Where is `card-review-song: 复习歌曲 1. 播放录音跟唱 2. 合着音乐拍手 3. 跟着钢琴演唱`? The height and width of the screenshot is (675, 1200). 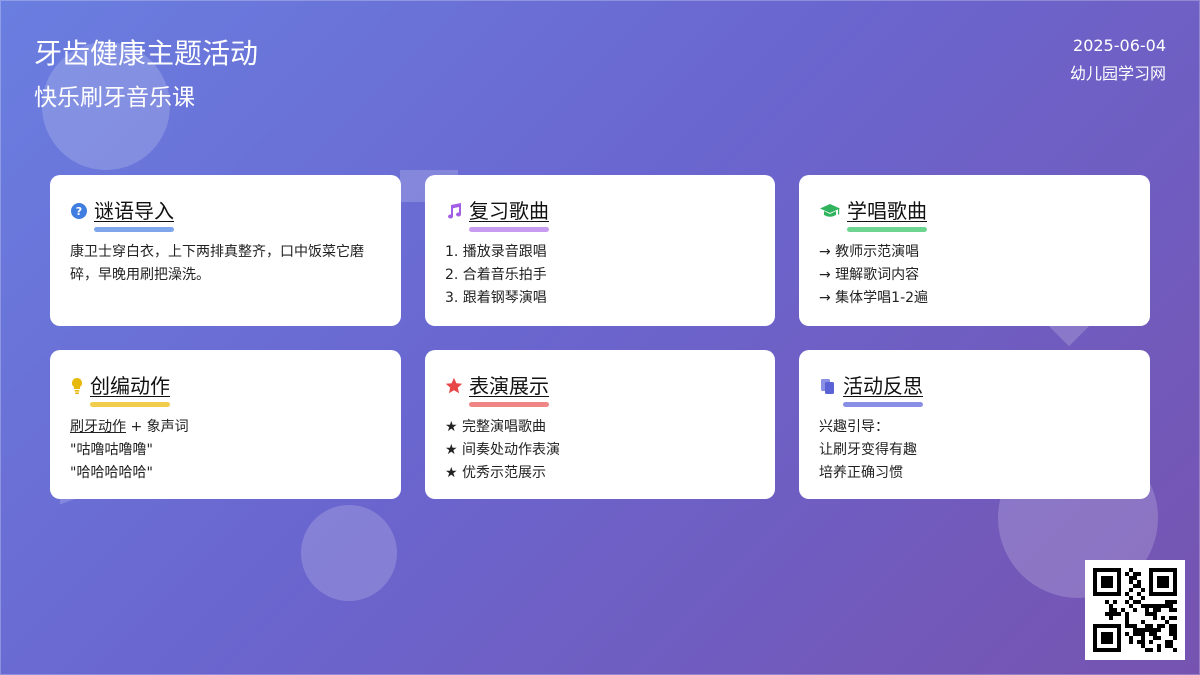 card-review-song: 复习歌曲 1. 播放录音跟唱 2. 合着音乐拍手 3. 跟着钢琴演唱 is located at coordinates (600, 250).